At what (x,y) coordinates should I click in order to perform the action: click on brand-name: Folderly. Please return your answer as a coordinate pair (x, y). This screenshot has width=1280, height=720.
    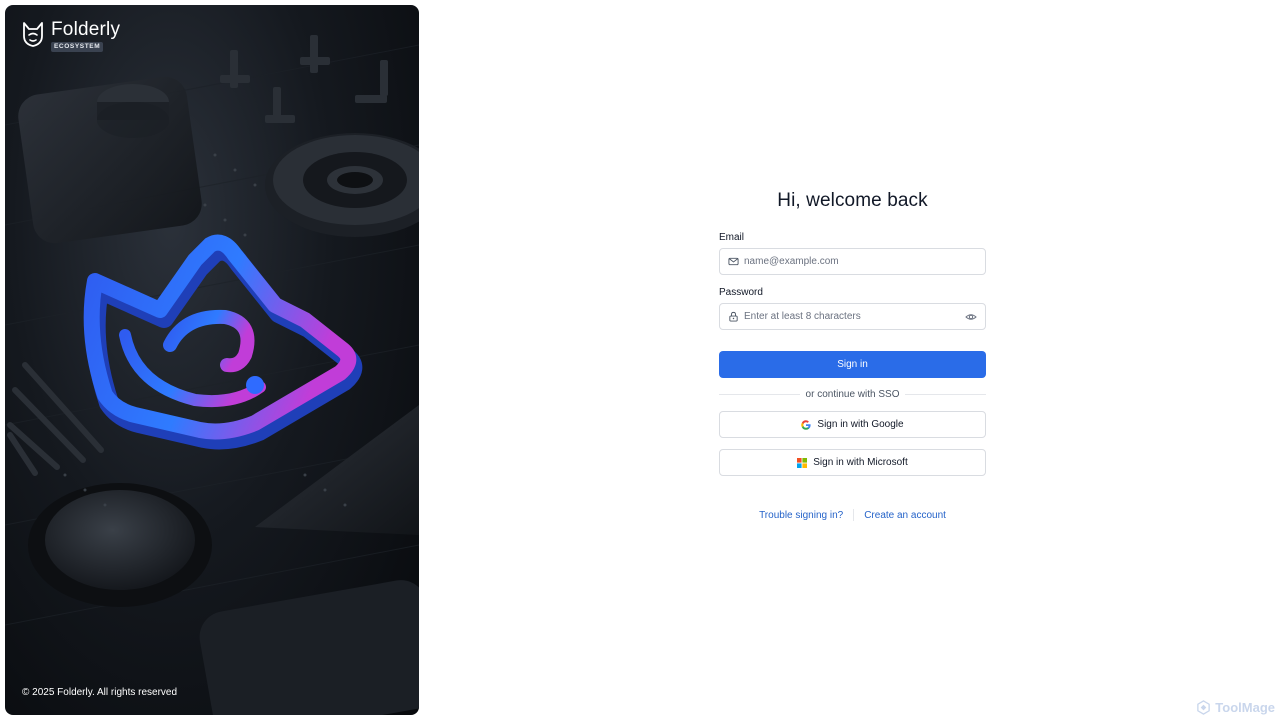
    Looking at the image, I should click on (86, 29).